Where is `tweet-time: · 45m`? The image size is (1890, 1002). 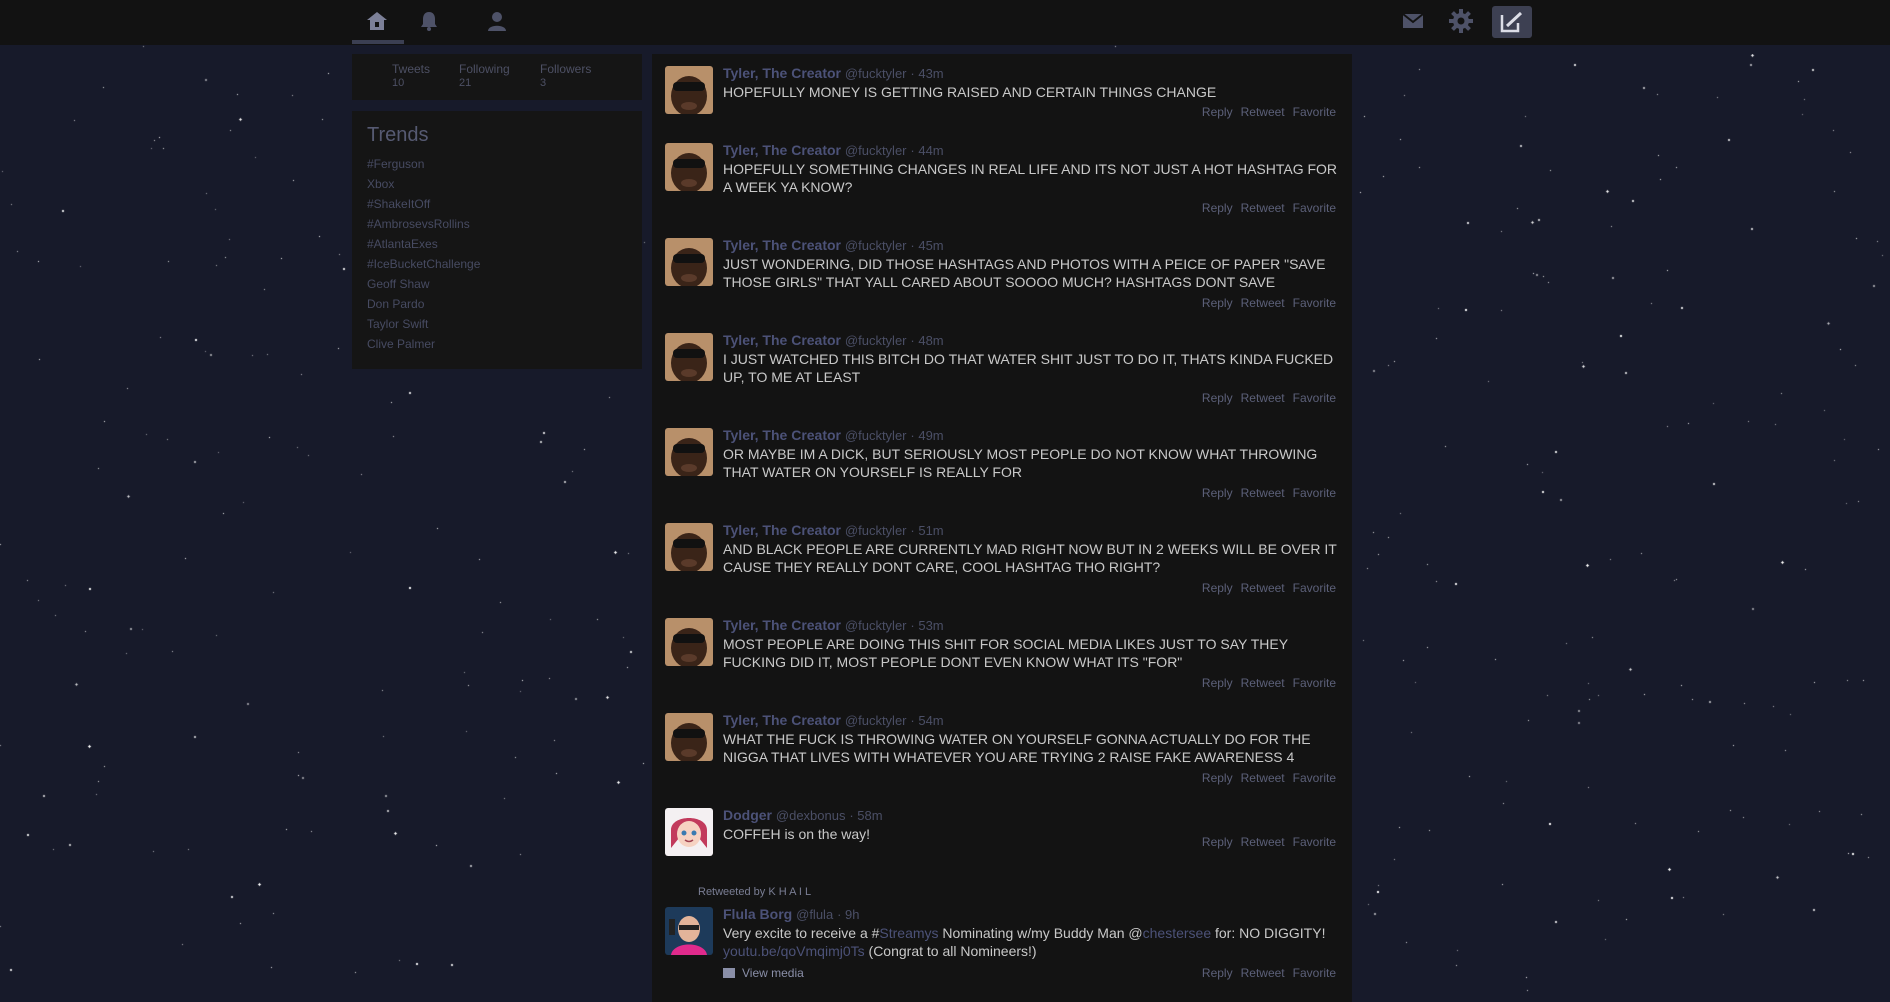
tweet-time: · 45m is located at coordinates (926, 245).